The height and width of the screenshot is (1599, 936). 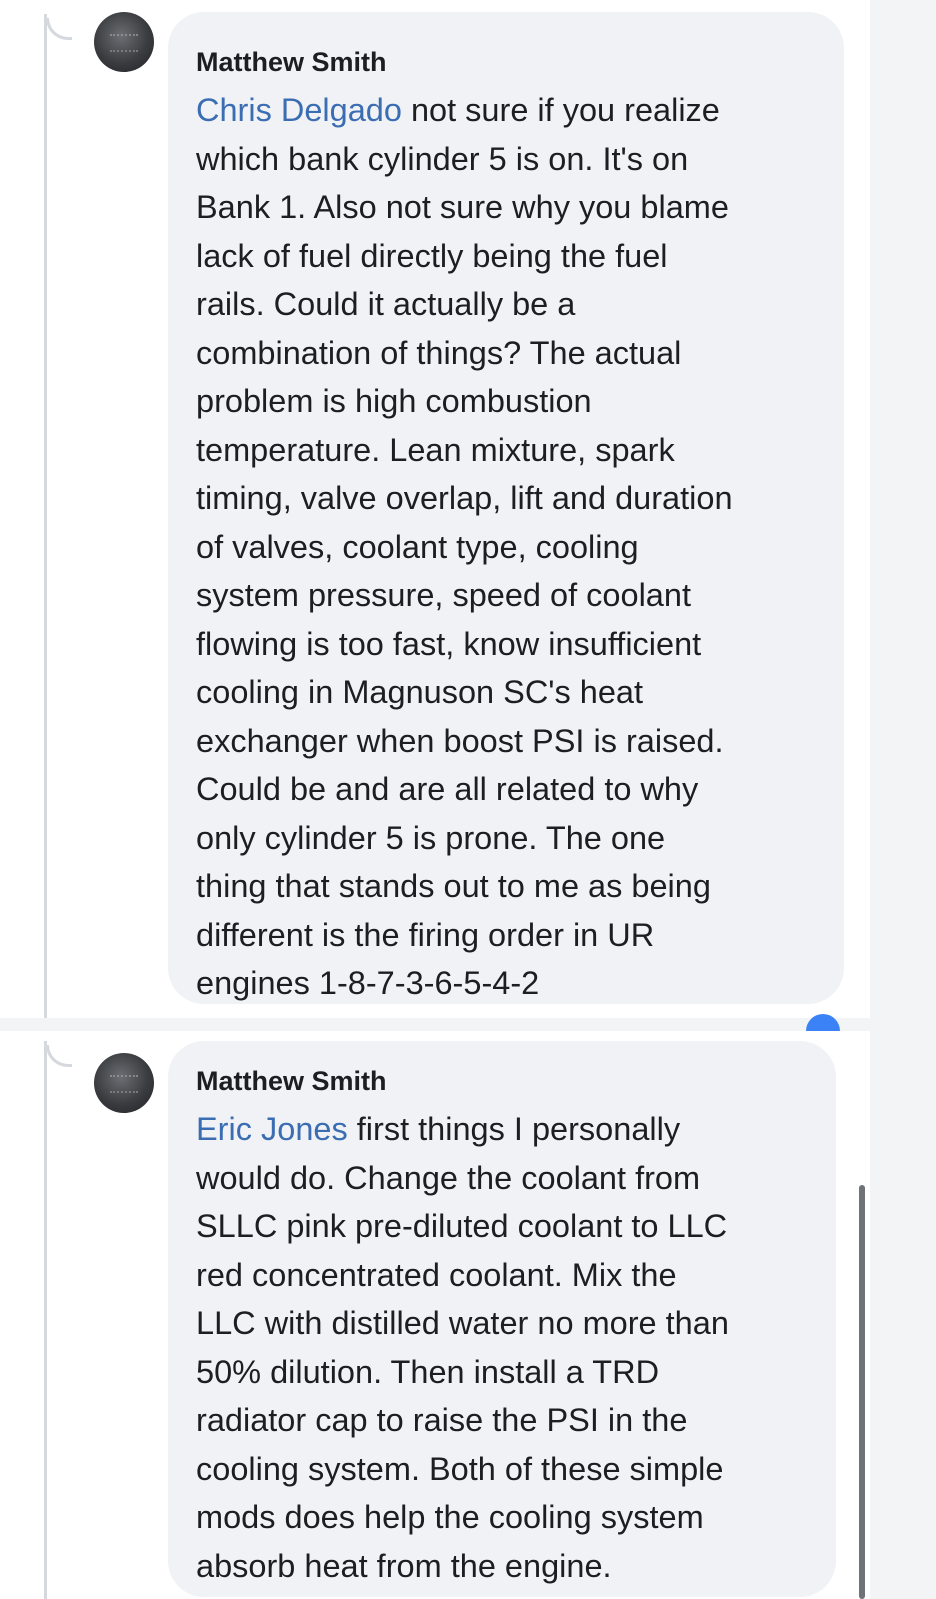 I want to click on comment-text-line: different is the firing order in UR, so click(x=425, y=934).